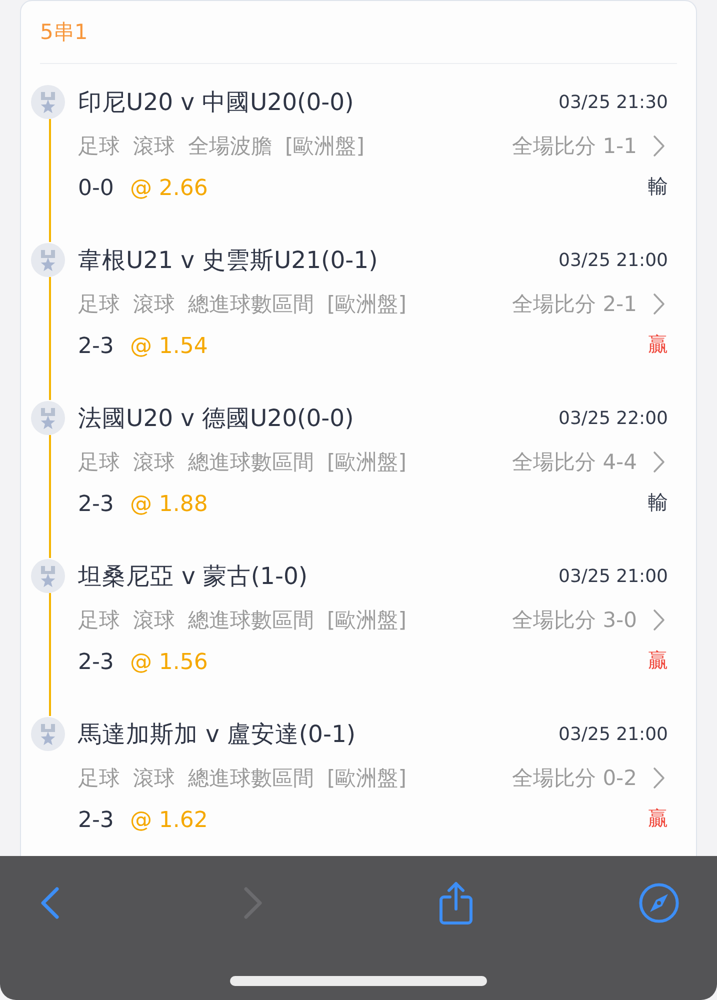 This screenshot has height=1000, width=717. I want to click on odds-value: @ 1.62, so click(169, 820).